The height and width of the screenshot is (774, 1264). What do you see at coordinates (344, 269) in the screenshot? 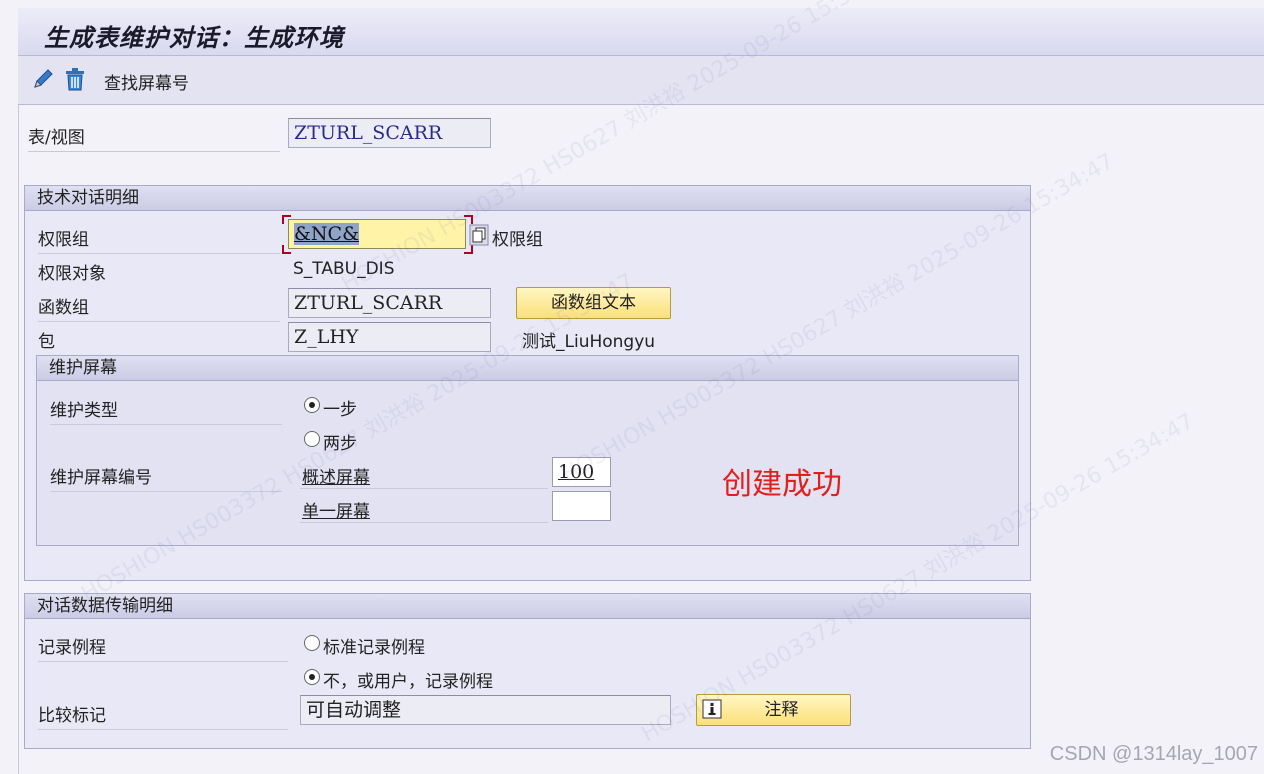
I see `auth-object-value: S_TABU_DIS` at bounding box center [344, 269].